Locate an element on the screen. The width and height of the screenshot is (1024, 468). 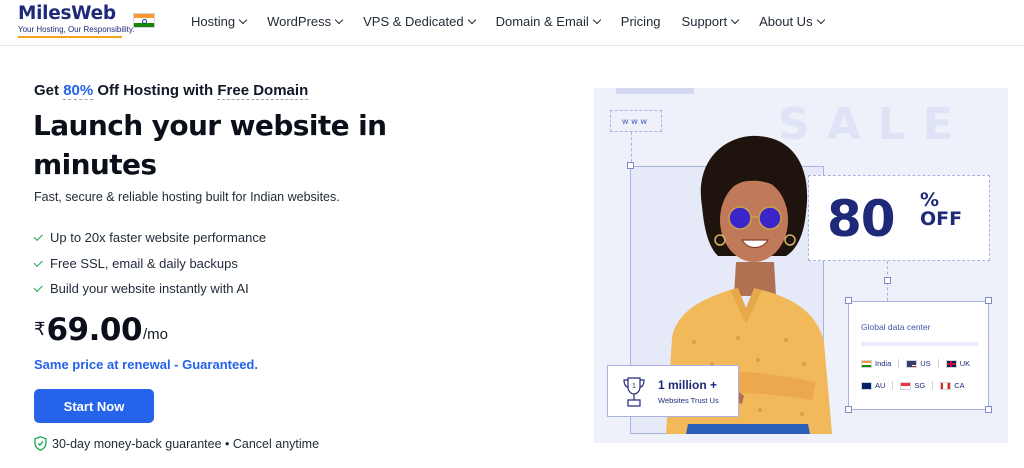
eyebrow-middle: Off Hosting with is located at coordinates (155, 90).